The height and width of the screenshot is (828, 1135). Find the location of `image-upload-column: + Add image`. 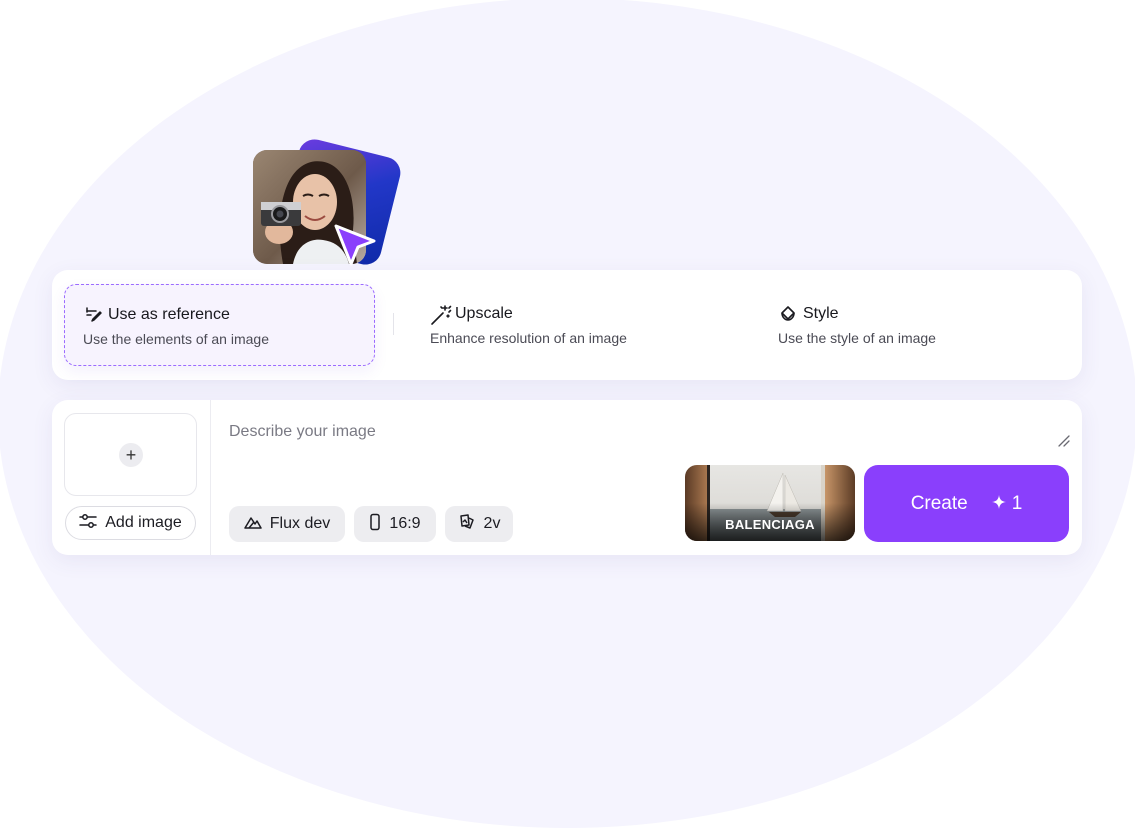

image-upload-column: + Add image is located at coordinates (131, 477).